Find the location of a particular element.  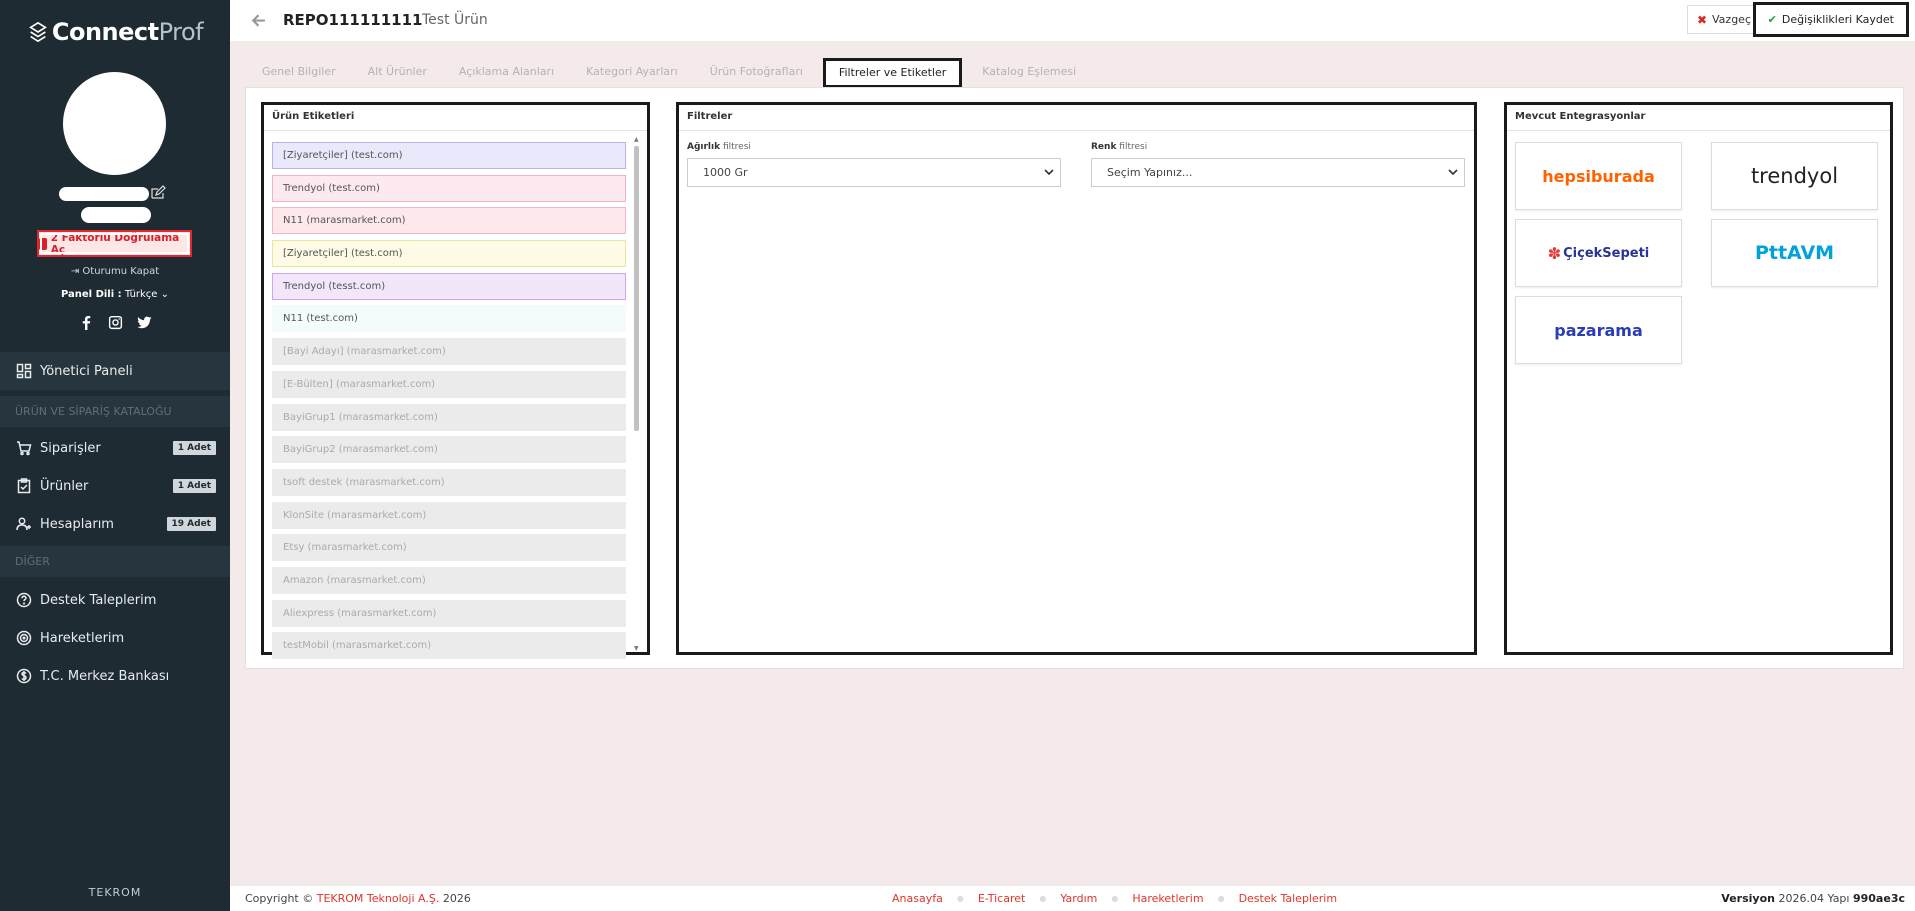

users-icon is located at coordinates (23, 524).